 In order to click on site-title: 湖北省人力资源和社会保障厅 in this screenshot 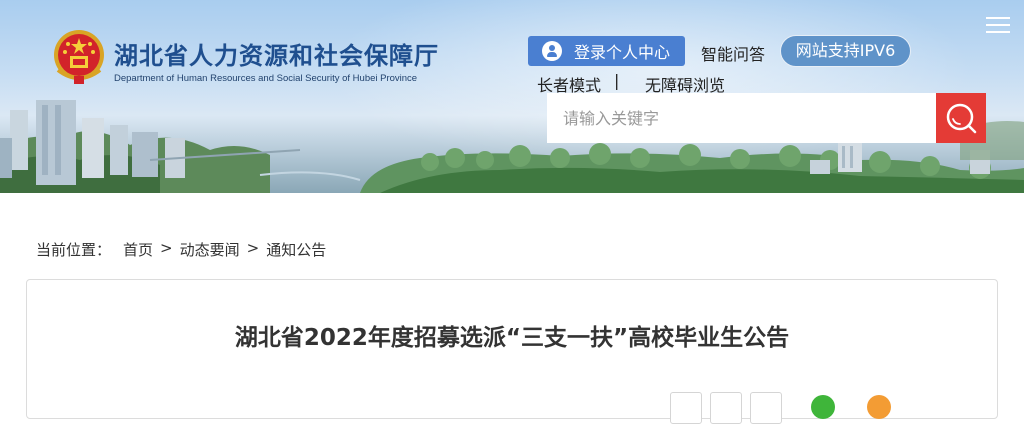, I will do `click(276, 56)`.